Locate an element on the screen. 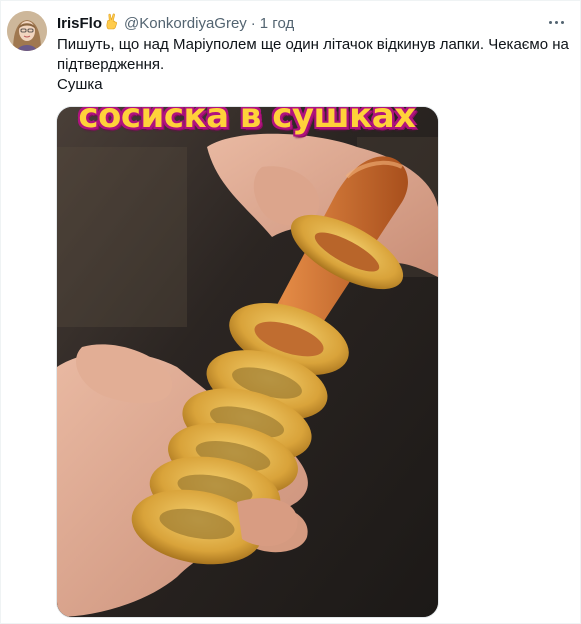 This screenshot has height=624, width=581. avatar-image is located at coordinates (27, 31).